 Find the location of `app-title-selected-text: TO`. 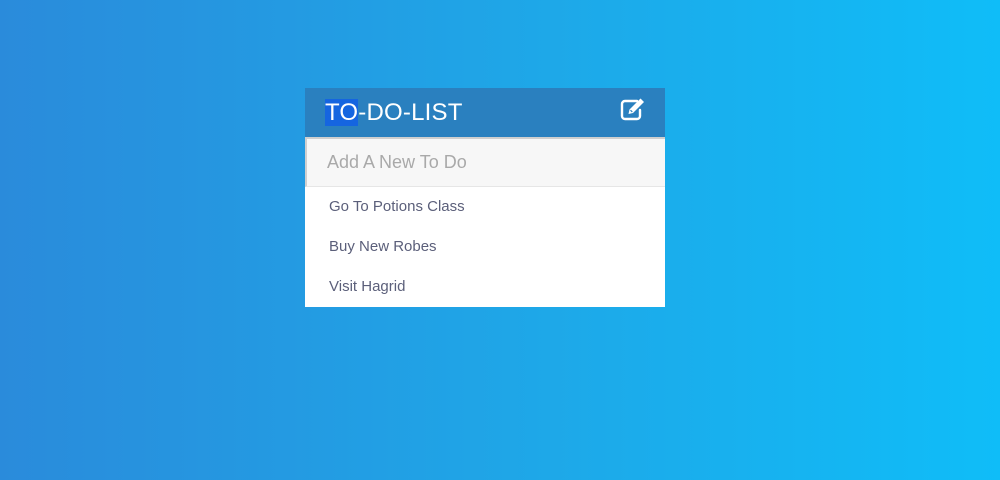

app-title-selected-text: TO is located at coordinates (342, 112).